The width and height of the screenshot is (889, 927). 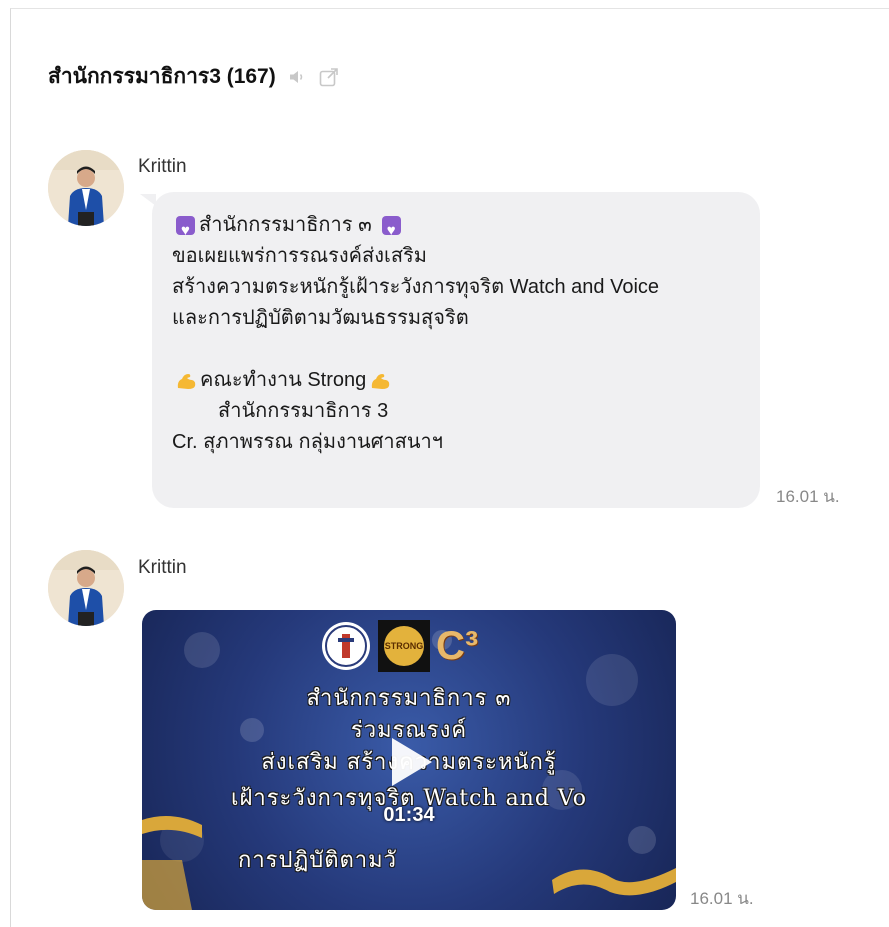 I want to click on message-line-blank, so click(x=457, y=349).